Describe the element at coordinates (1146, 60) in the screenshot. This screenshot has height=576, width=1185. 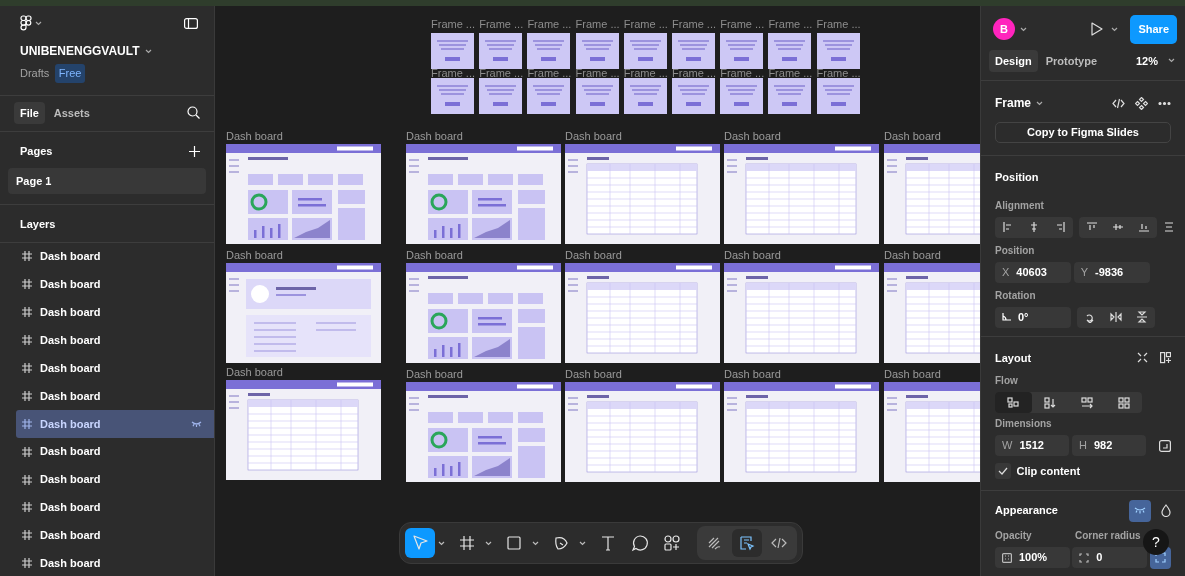
I see `zoom-level: 12%` at that location.